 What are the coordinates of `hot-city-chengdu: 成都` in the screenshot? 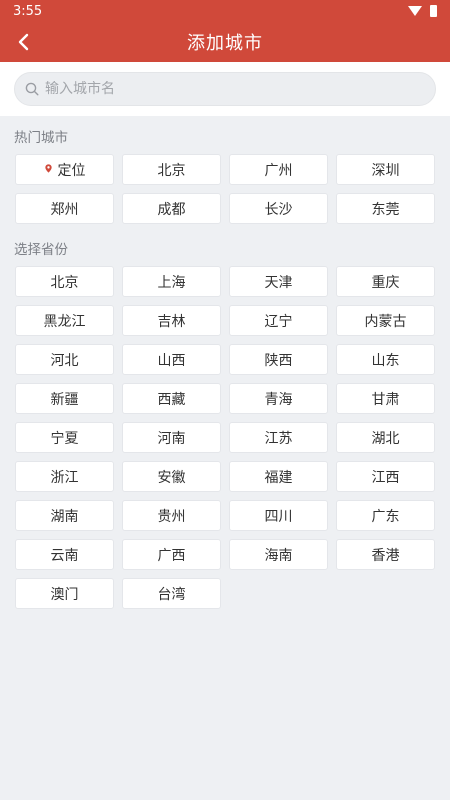 It's located at (171, 208).